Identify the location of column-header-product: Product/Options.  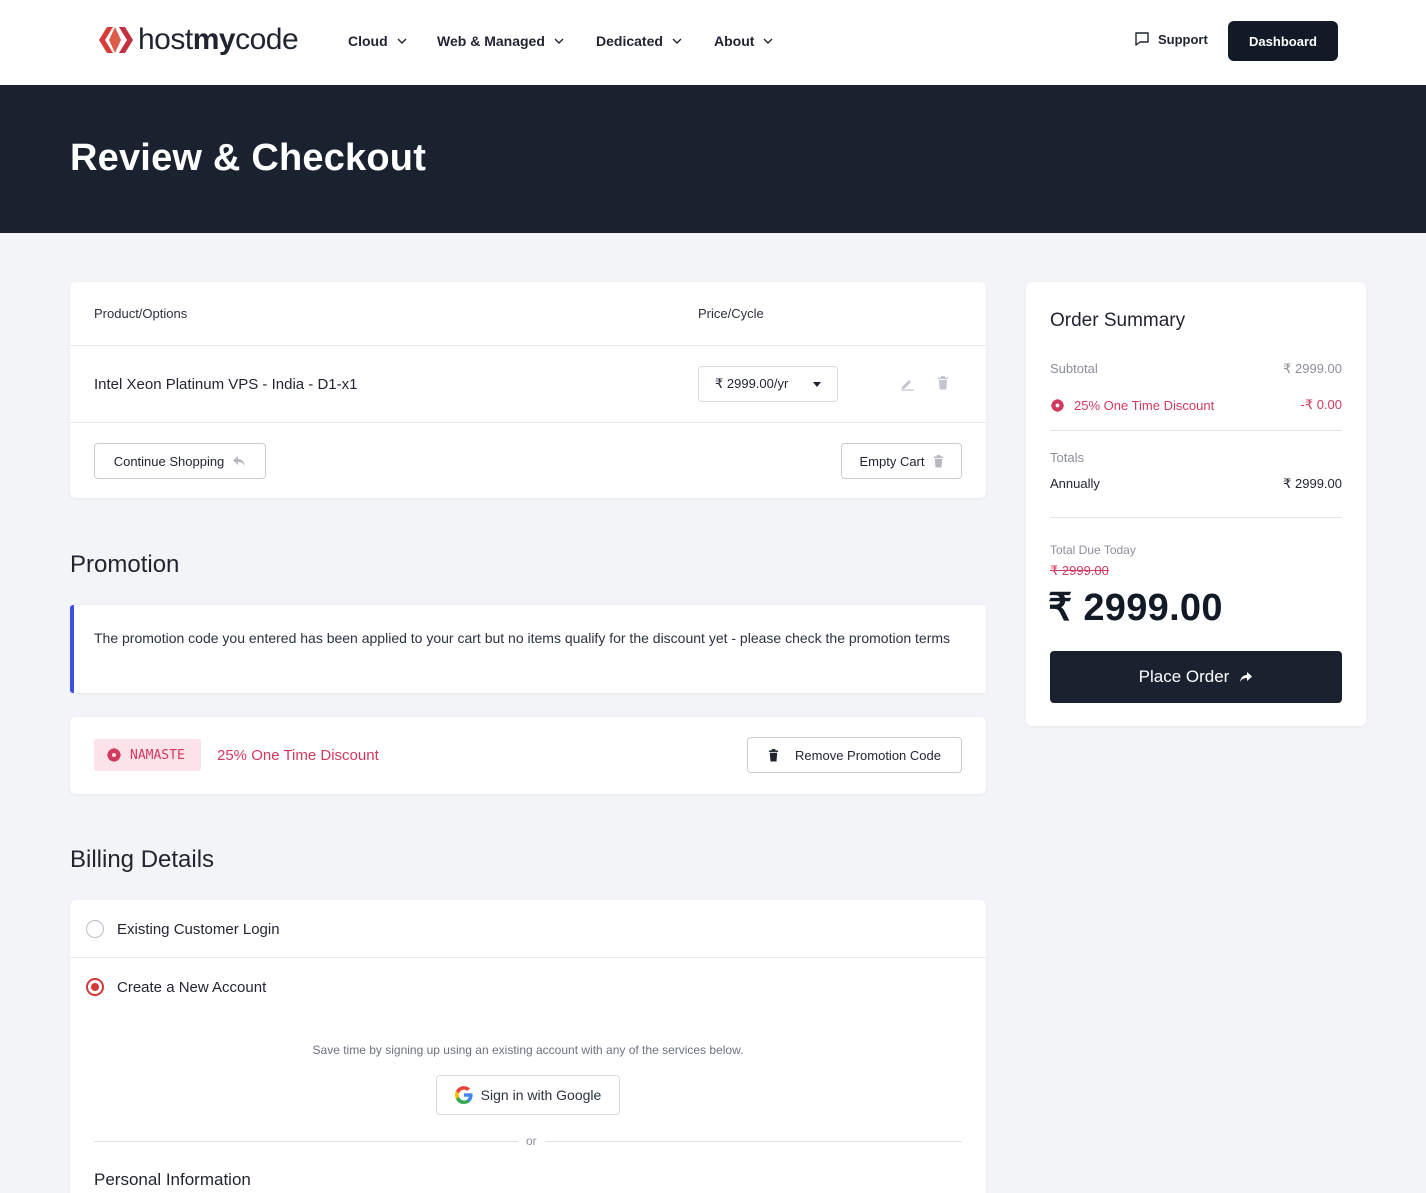
(141, 313).